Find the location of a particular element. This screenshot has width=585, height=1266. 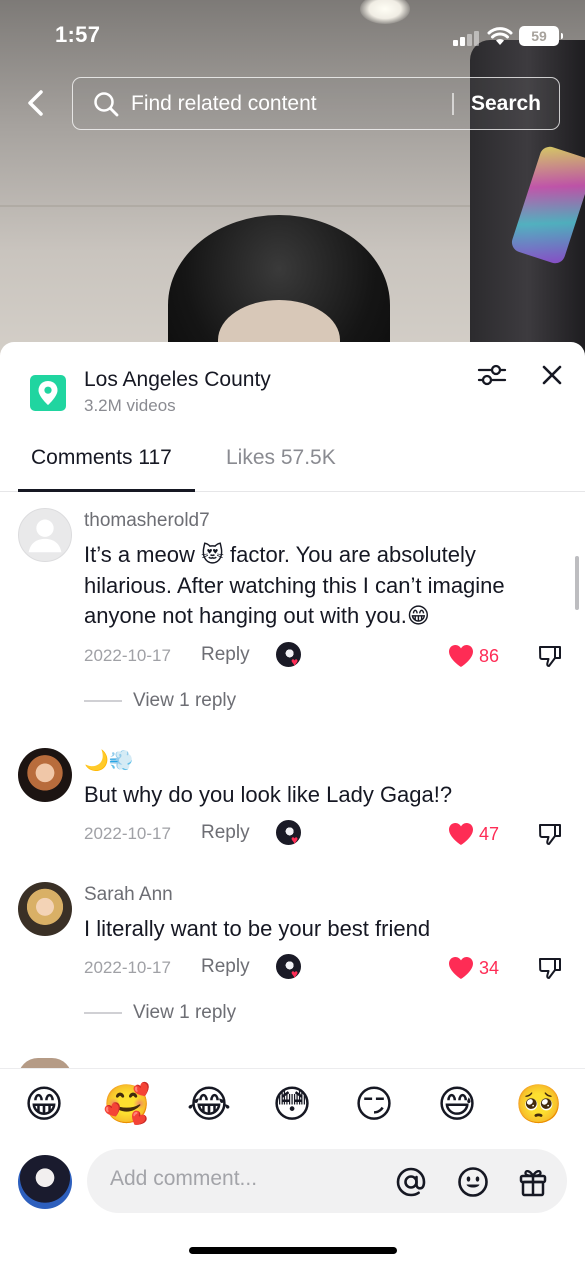

mention-button is located at coordinates (411, 1182).